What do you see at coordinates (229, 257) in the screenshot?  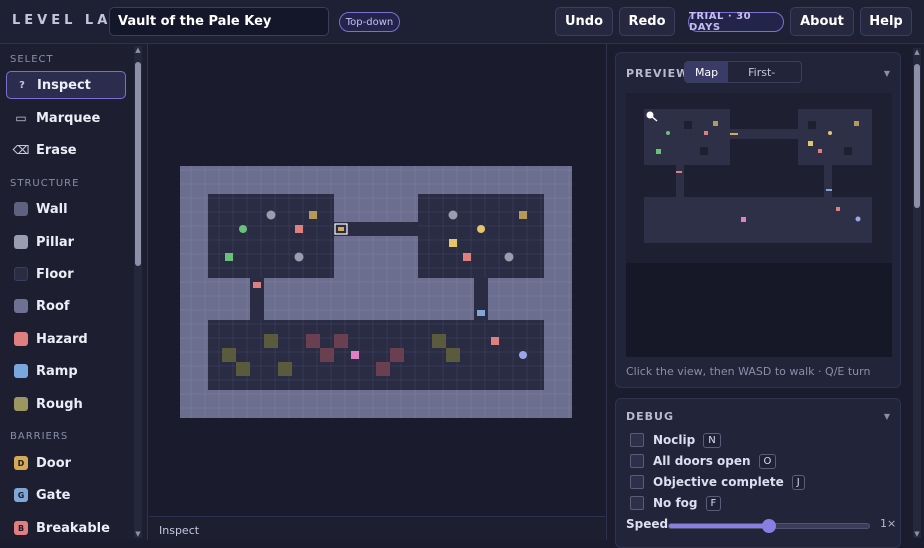 I see `switch-item` at bounding box center [229, 257].